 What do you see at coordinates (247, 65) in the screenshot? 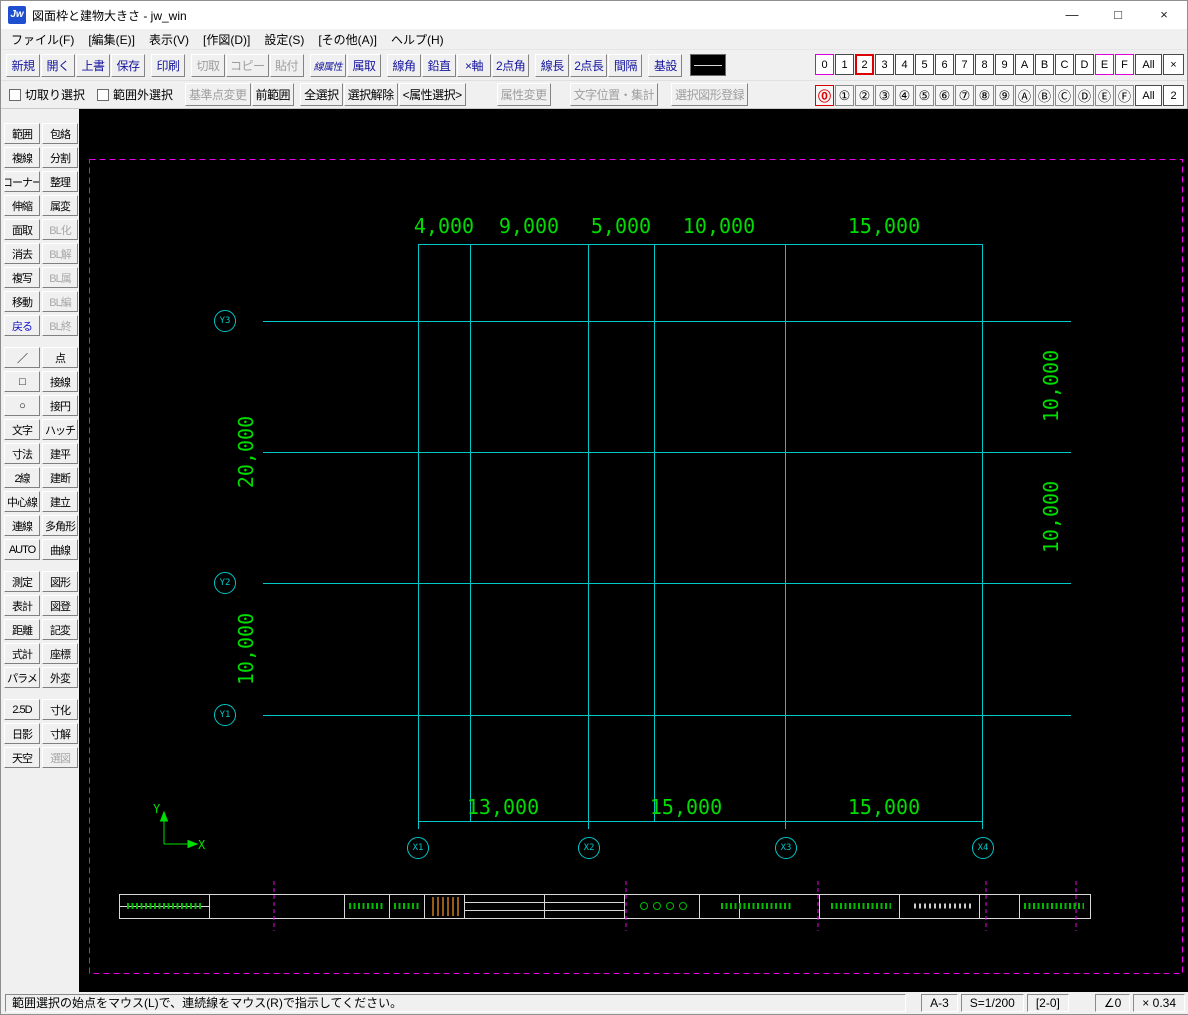
I see `toolbar-button: コピー` at bounding box center [247, 65].